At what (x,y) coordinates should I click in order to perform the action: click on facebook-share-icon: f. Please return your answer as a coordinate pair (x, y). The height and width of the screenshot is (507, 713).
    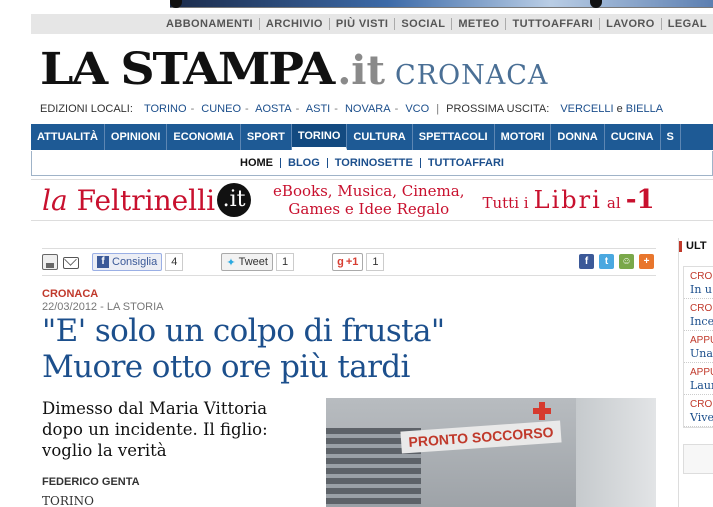
    Looking at the image, I should click on (586, 261).